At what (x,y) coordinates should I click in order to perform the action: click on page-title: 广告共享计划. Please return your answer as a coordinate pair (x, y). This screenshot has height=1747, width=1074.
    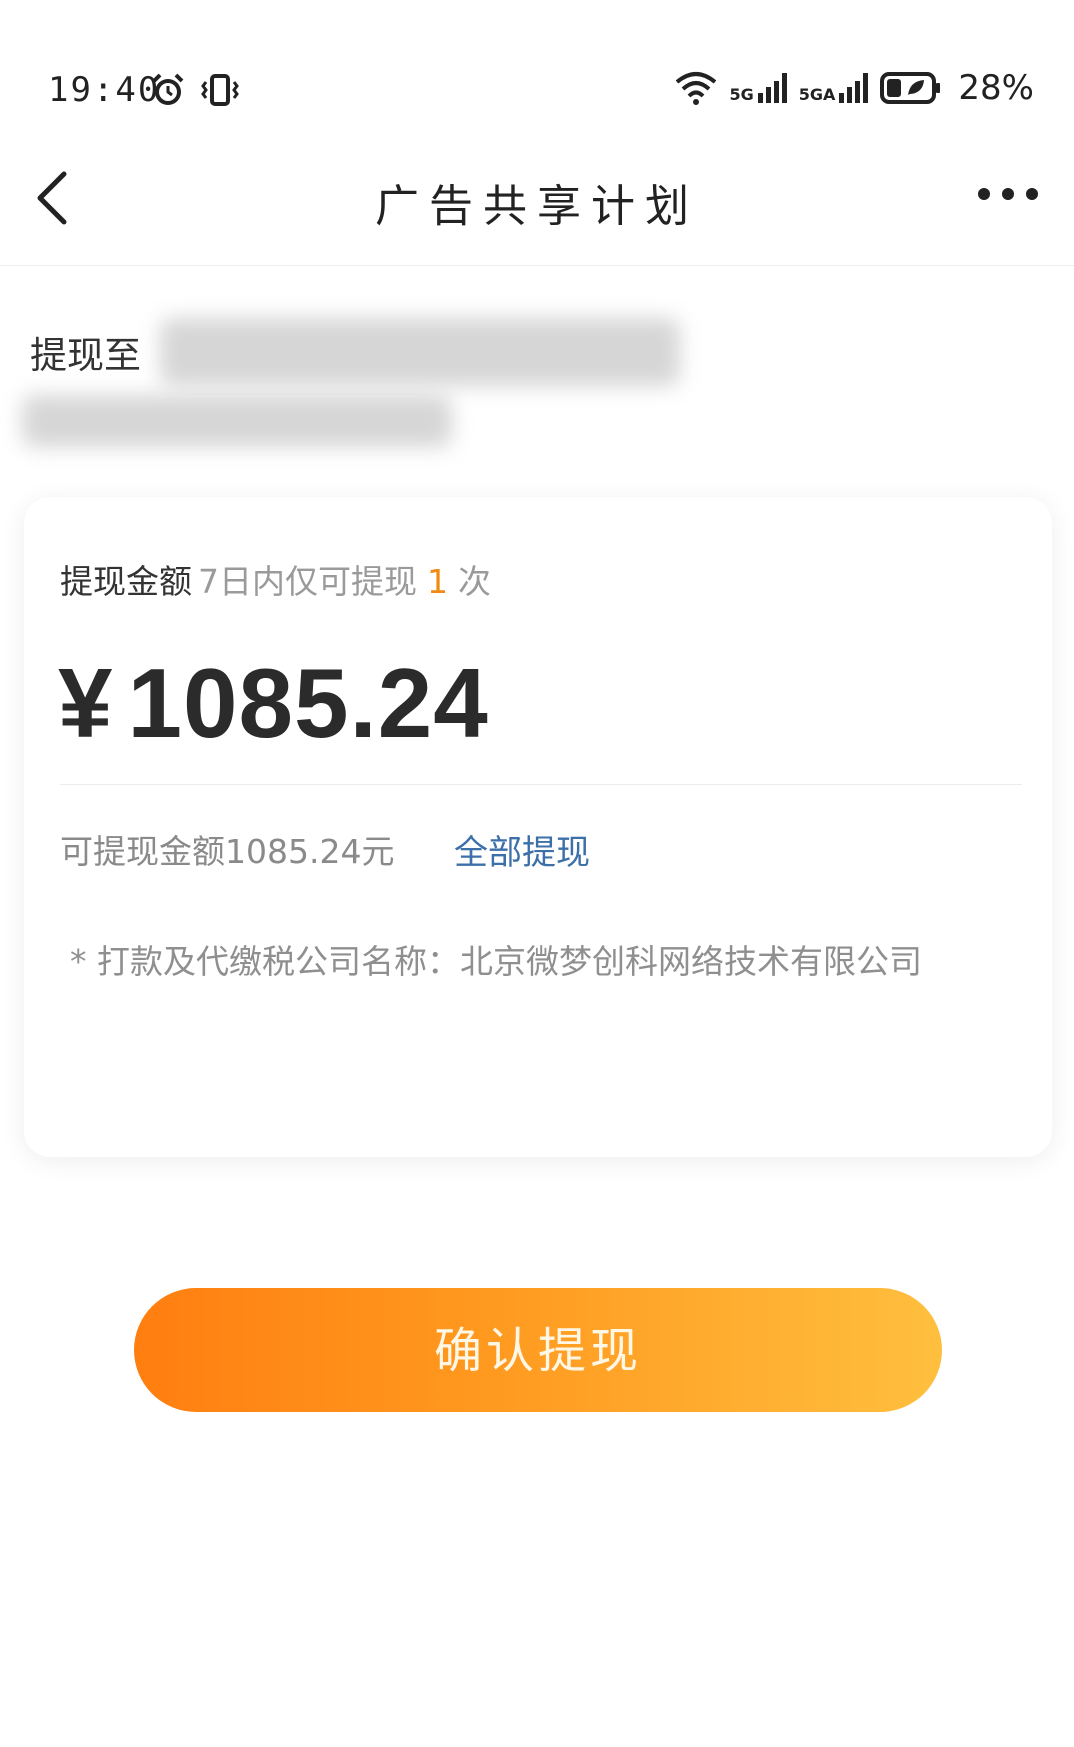
    Looking at the image, I should click on (537, 206).